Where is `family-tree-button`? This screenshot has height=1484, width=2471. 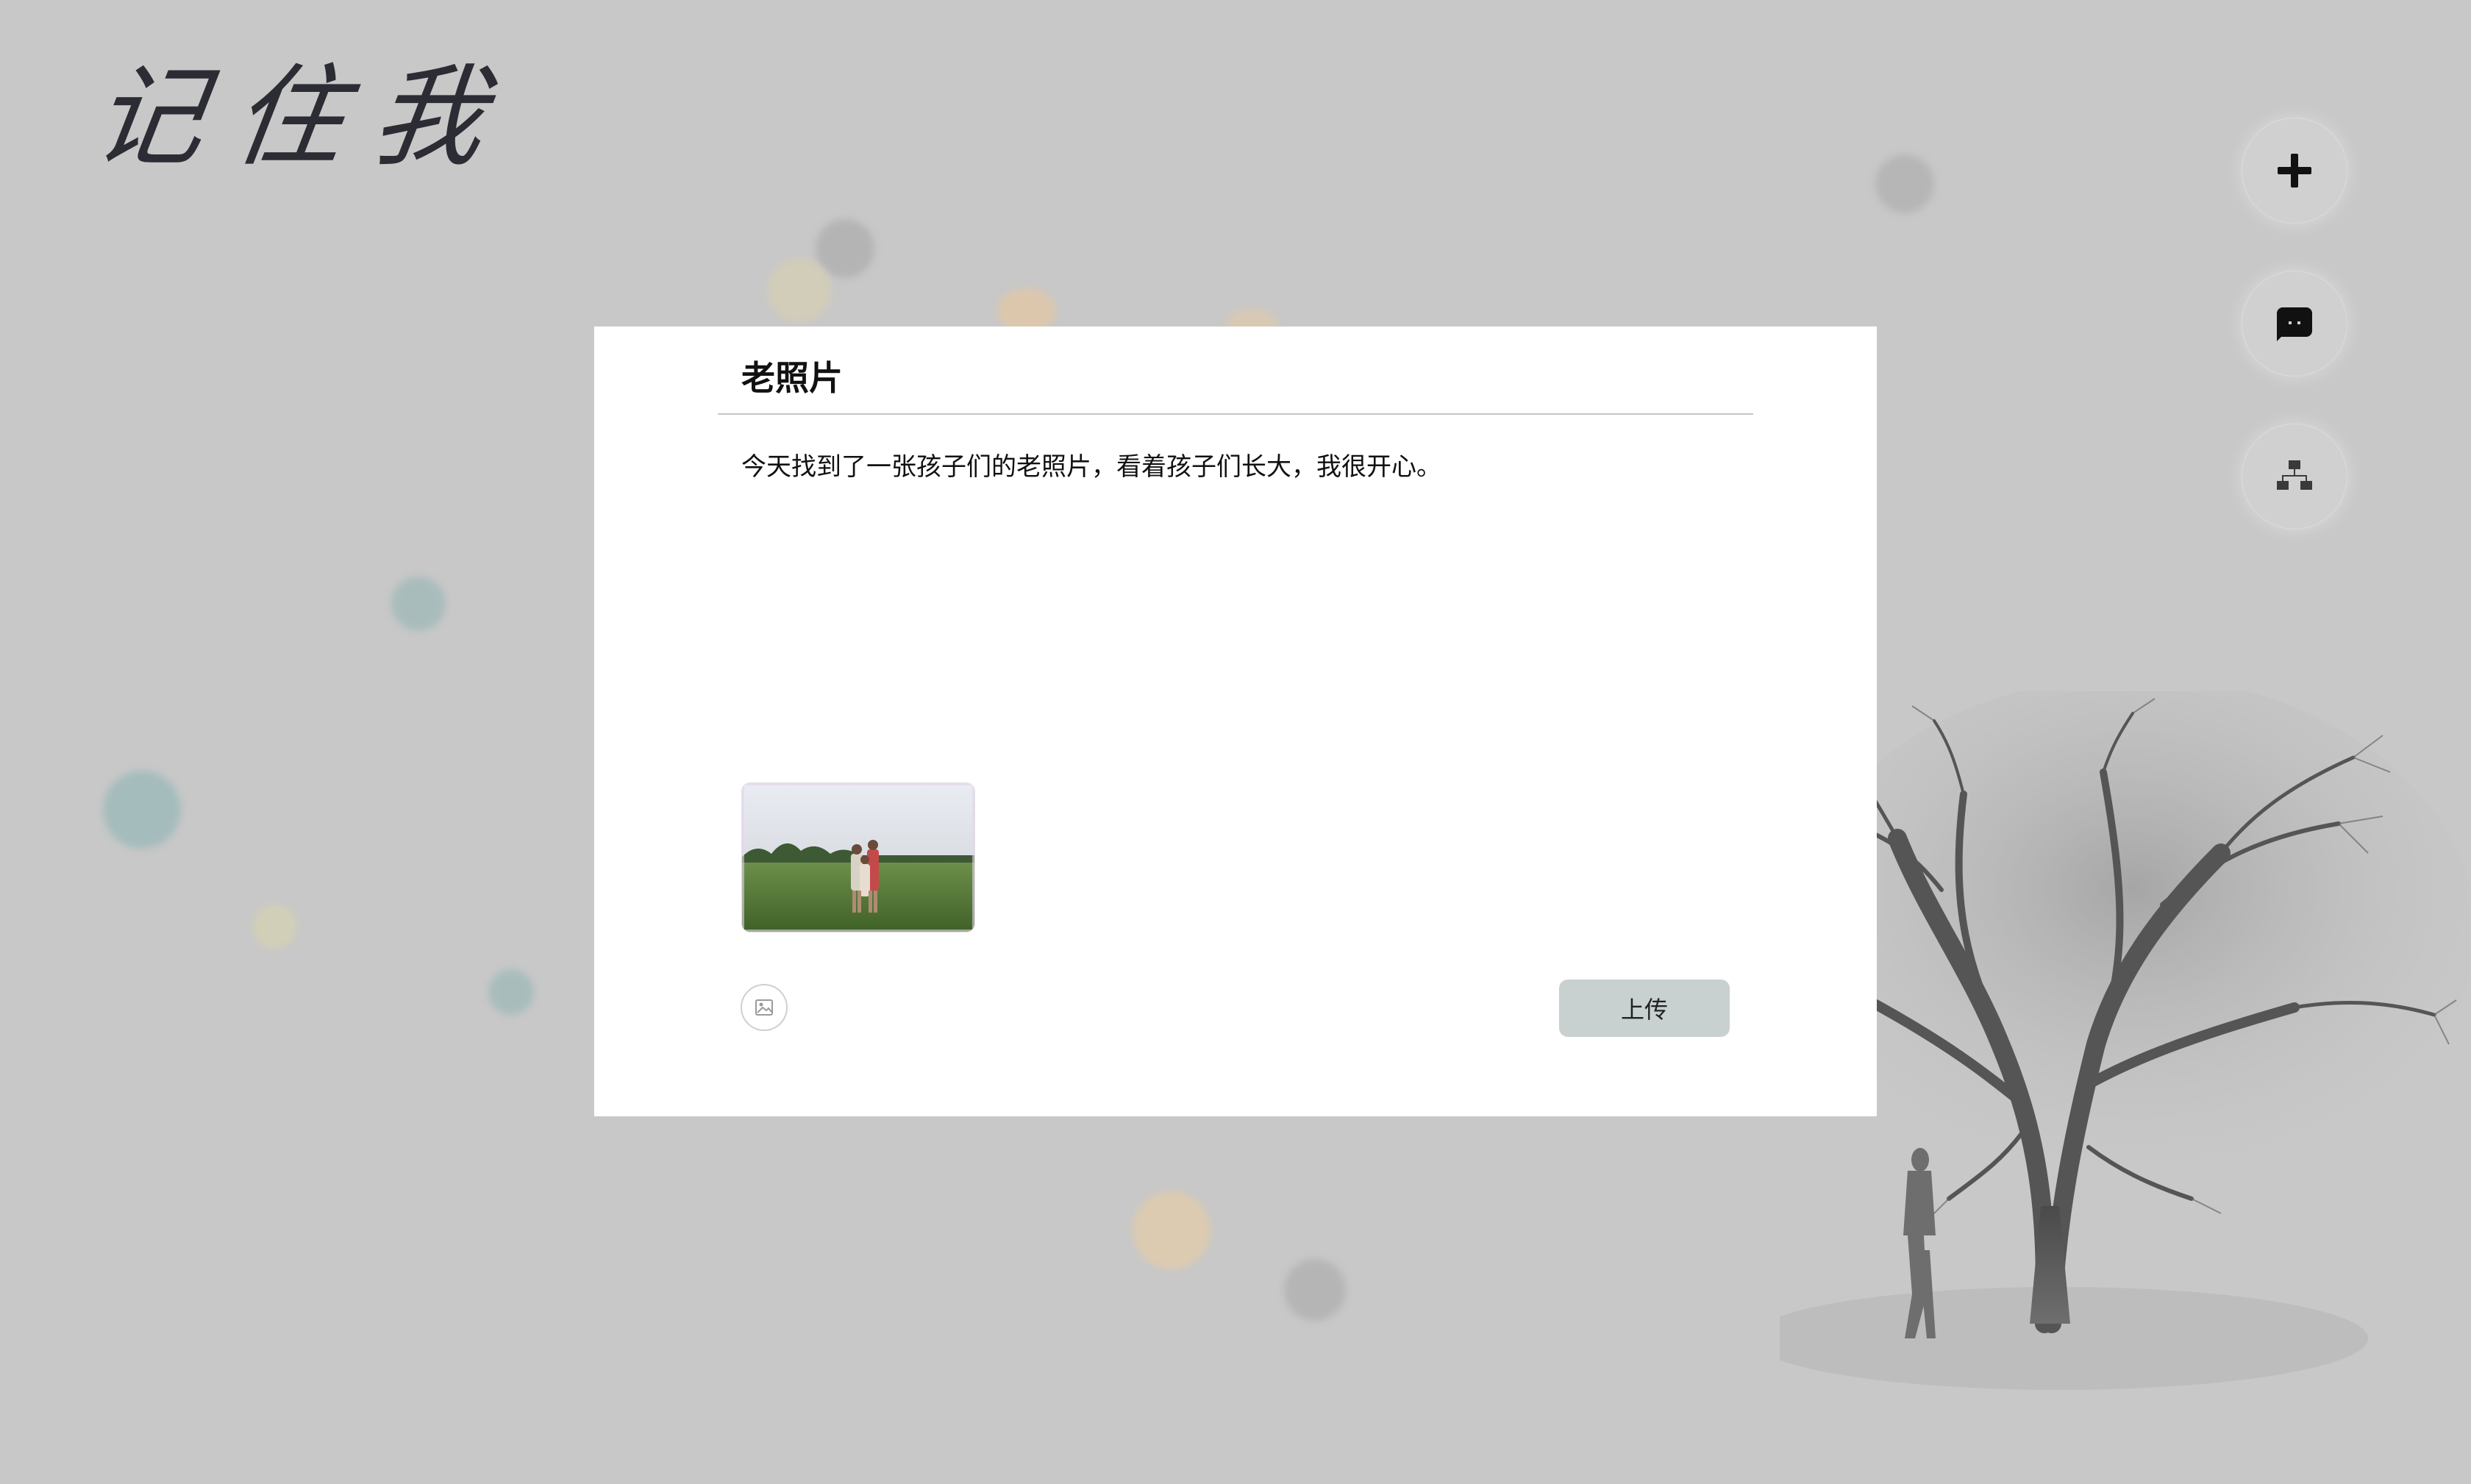 family-tree-button is located at coordinates (2294, 476).